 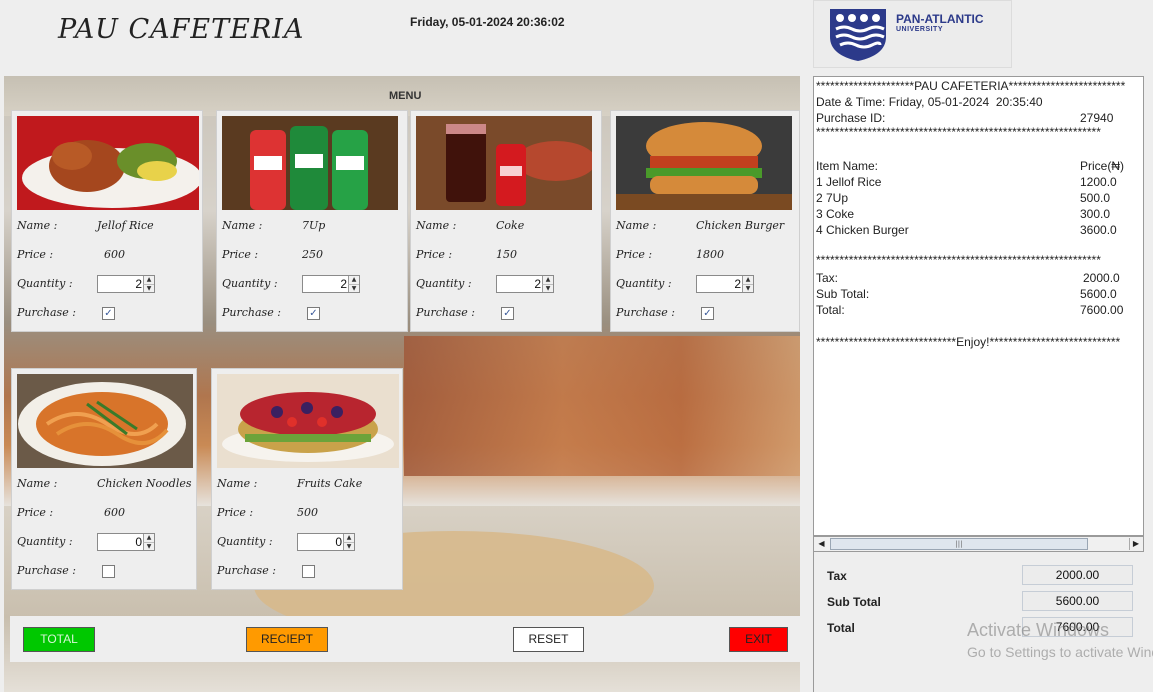 I want to click on scroll-left-icon: ◀, so click(x=821, y=544).